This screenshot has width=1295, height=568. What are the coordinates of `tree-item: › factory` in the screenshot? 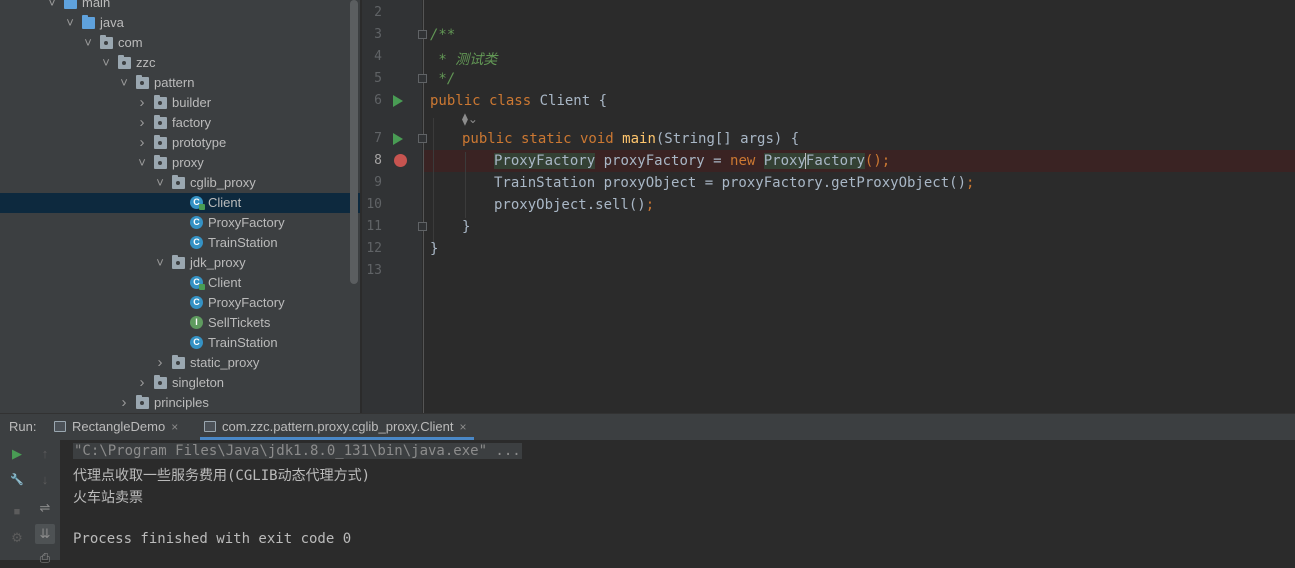 It's located at (180, 123).